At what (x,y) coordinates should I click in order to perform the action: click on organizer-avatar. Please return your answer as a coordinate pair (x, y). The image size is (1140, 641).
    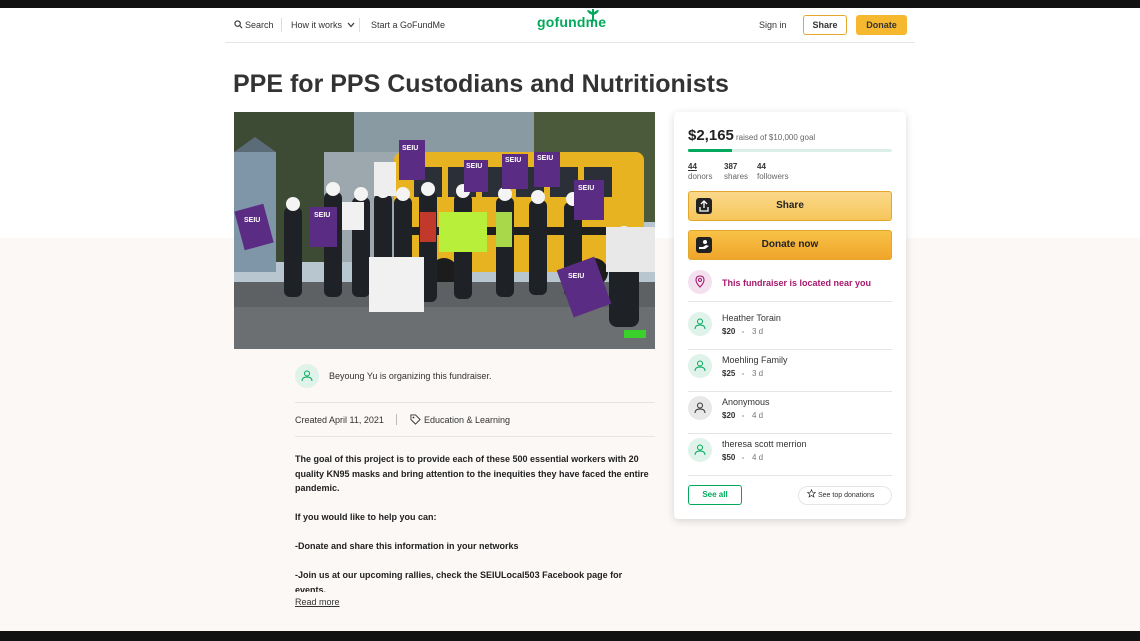
    Looking at the image, I should click on (307, 376).